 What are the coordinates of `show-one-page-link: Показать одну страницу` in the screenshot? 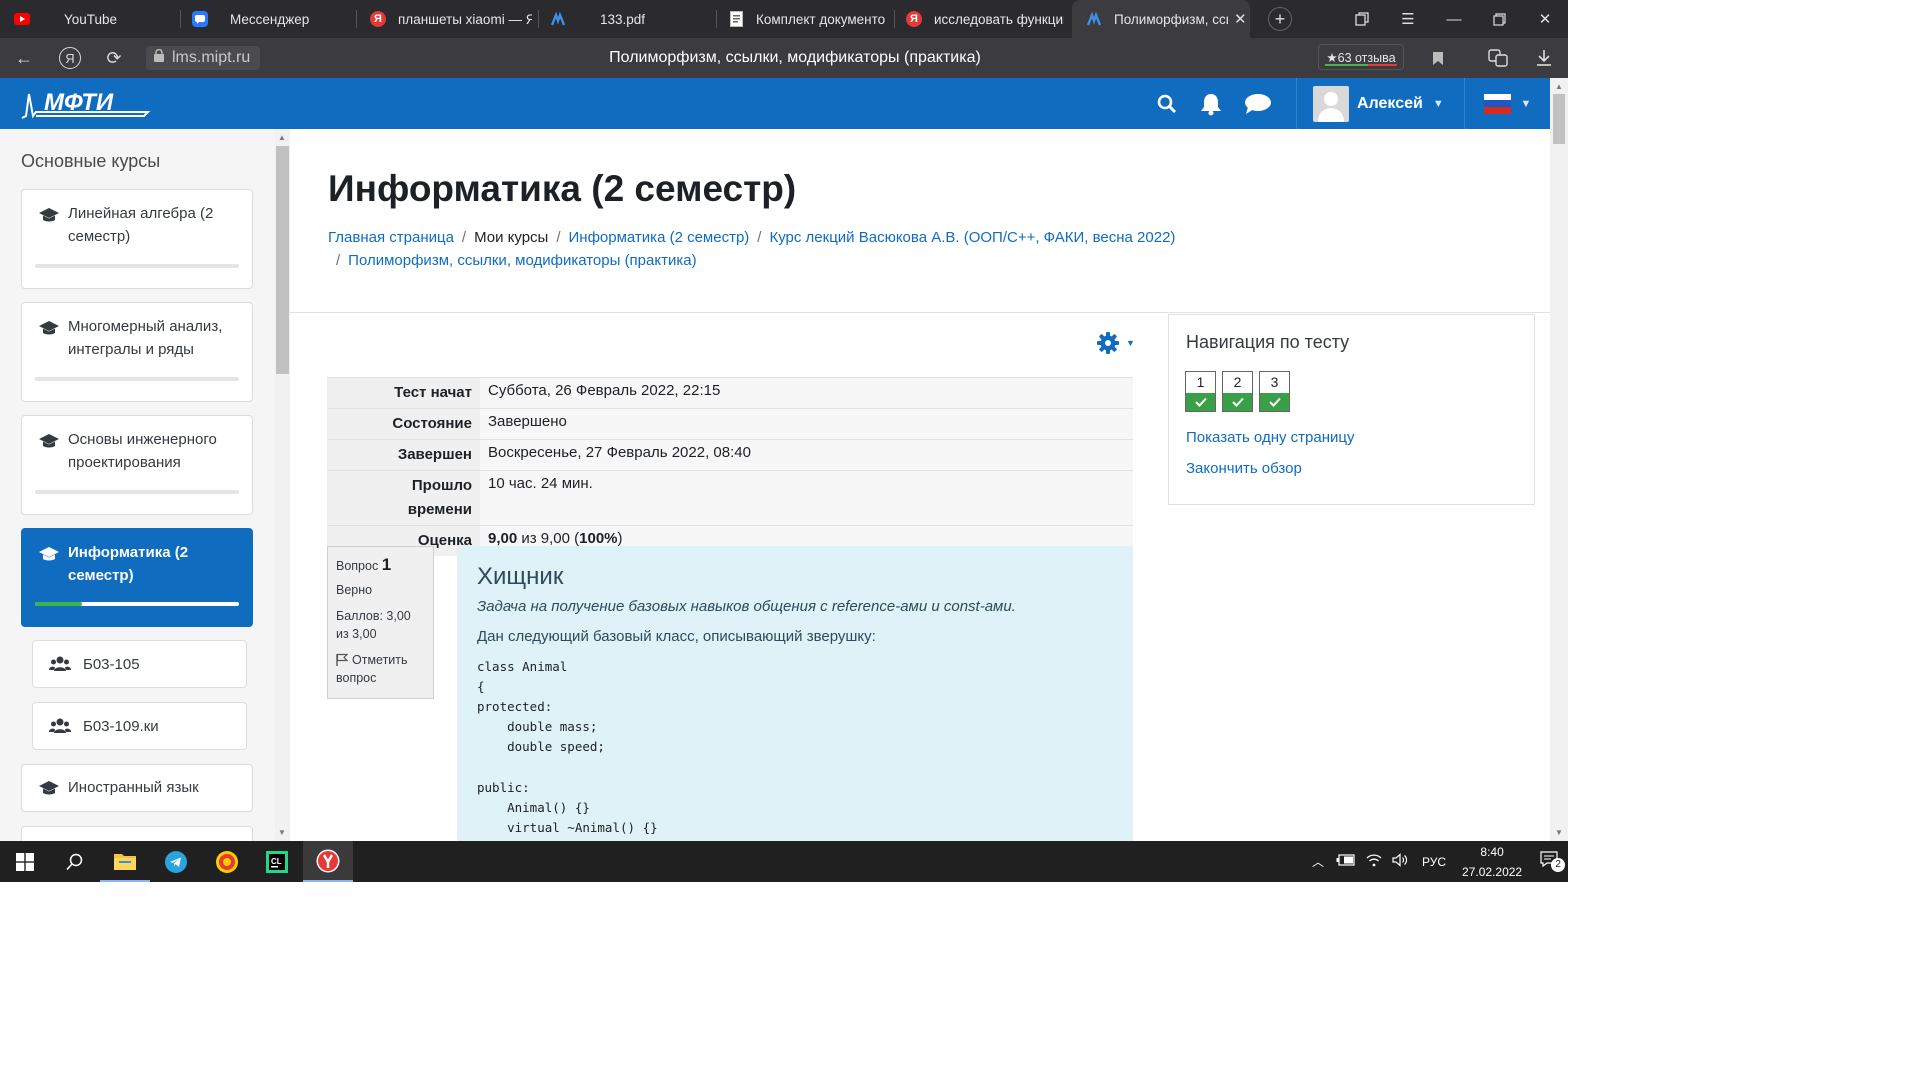 It's located at (1270, 437).